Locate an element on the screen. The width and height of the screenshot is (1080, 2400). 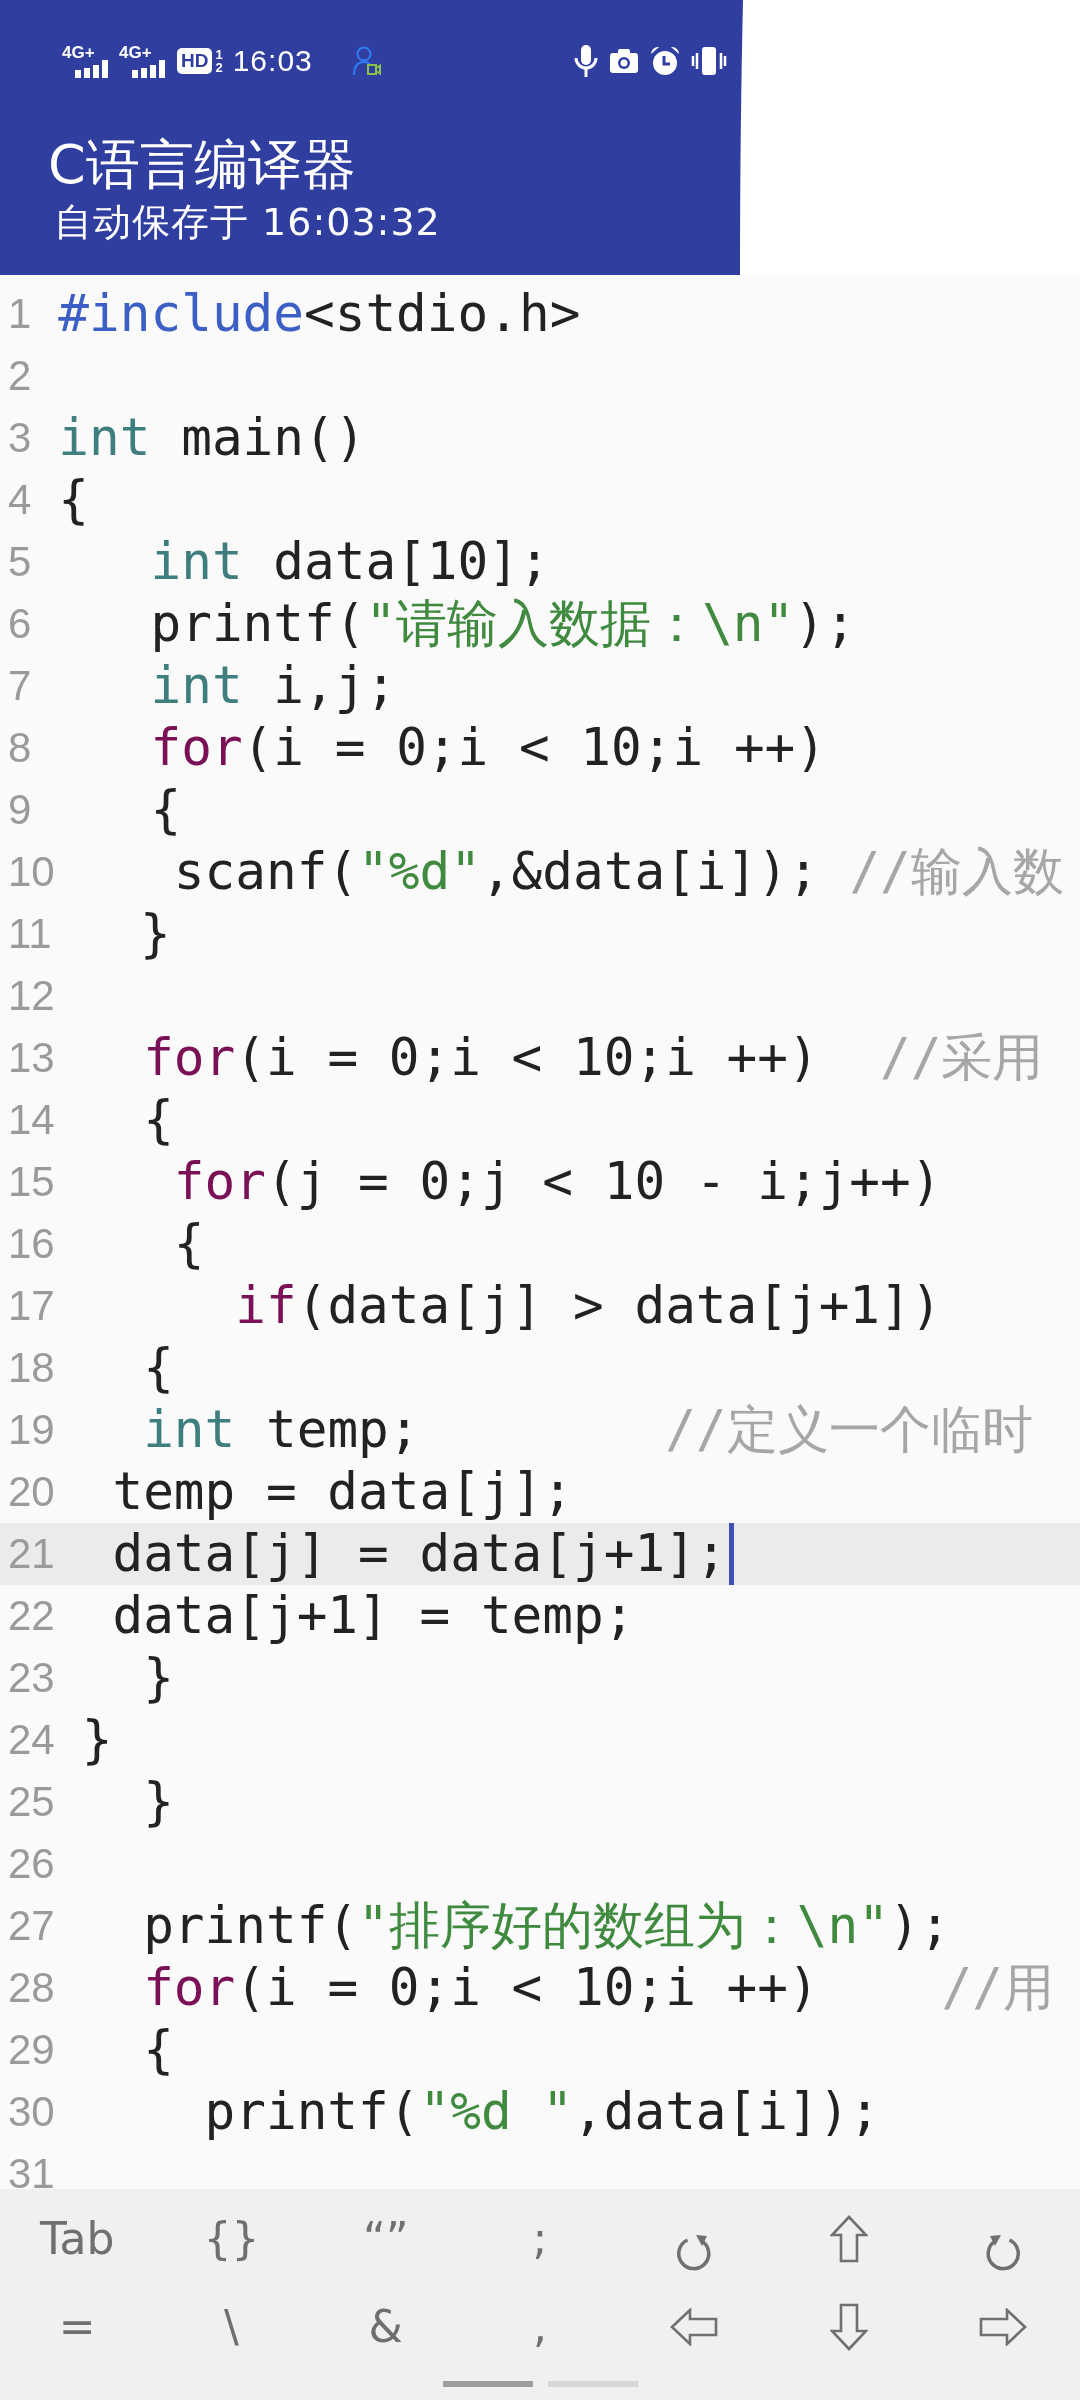
code-line: data[j] = data[j+1]; is located at coordinates (419, 1554).